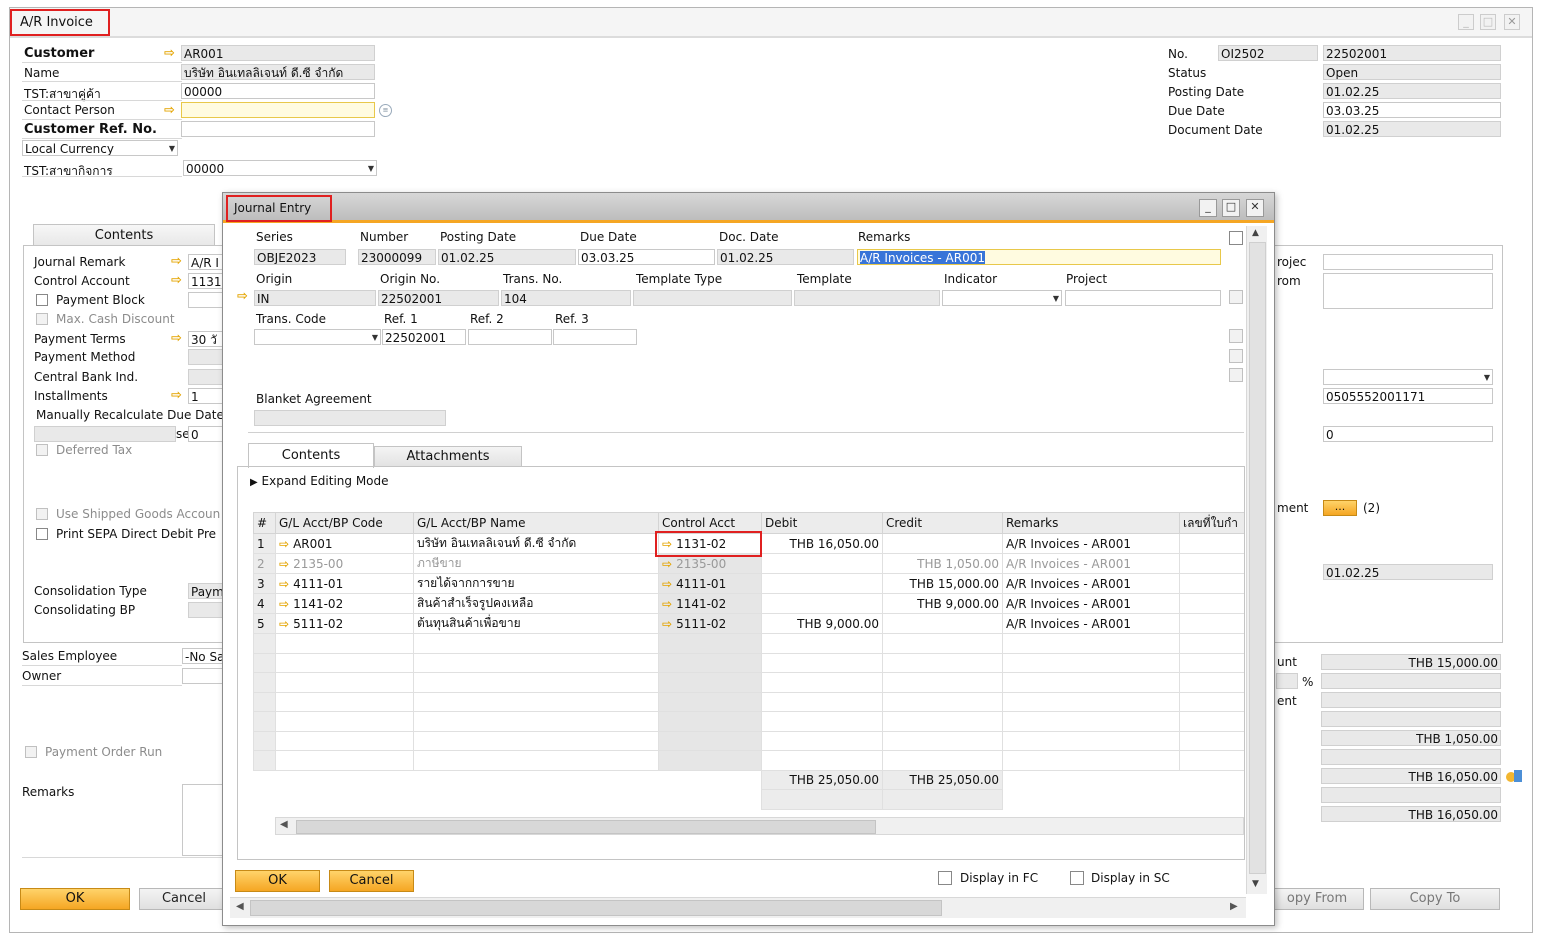 The height and width of the screenshot is (941, 1542). Describe the element at coordinates (438, 298) in the screenshot. I see `je-origin-no-field: 22502001` at that location.